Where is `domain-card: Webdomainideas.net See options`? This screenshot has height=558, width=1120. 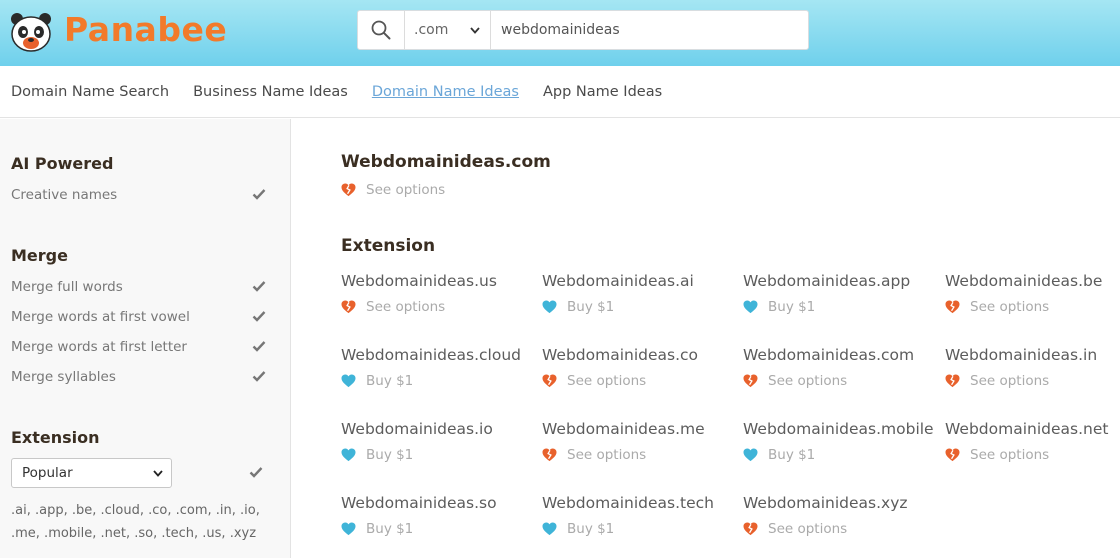 domain-card: Webdomainideas.net See options is located at coordinates (1032, 441).